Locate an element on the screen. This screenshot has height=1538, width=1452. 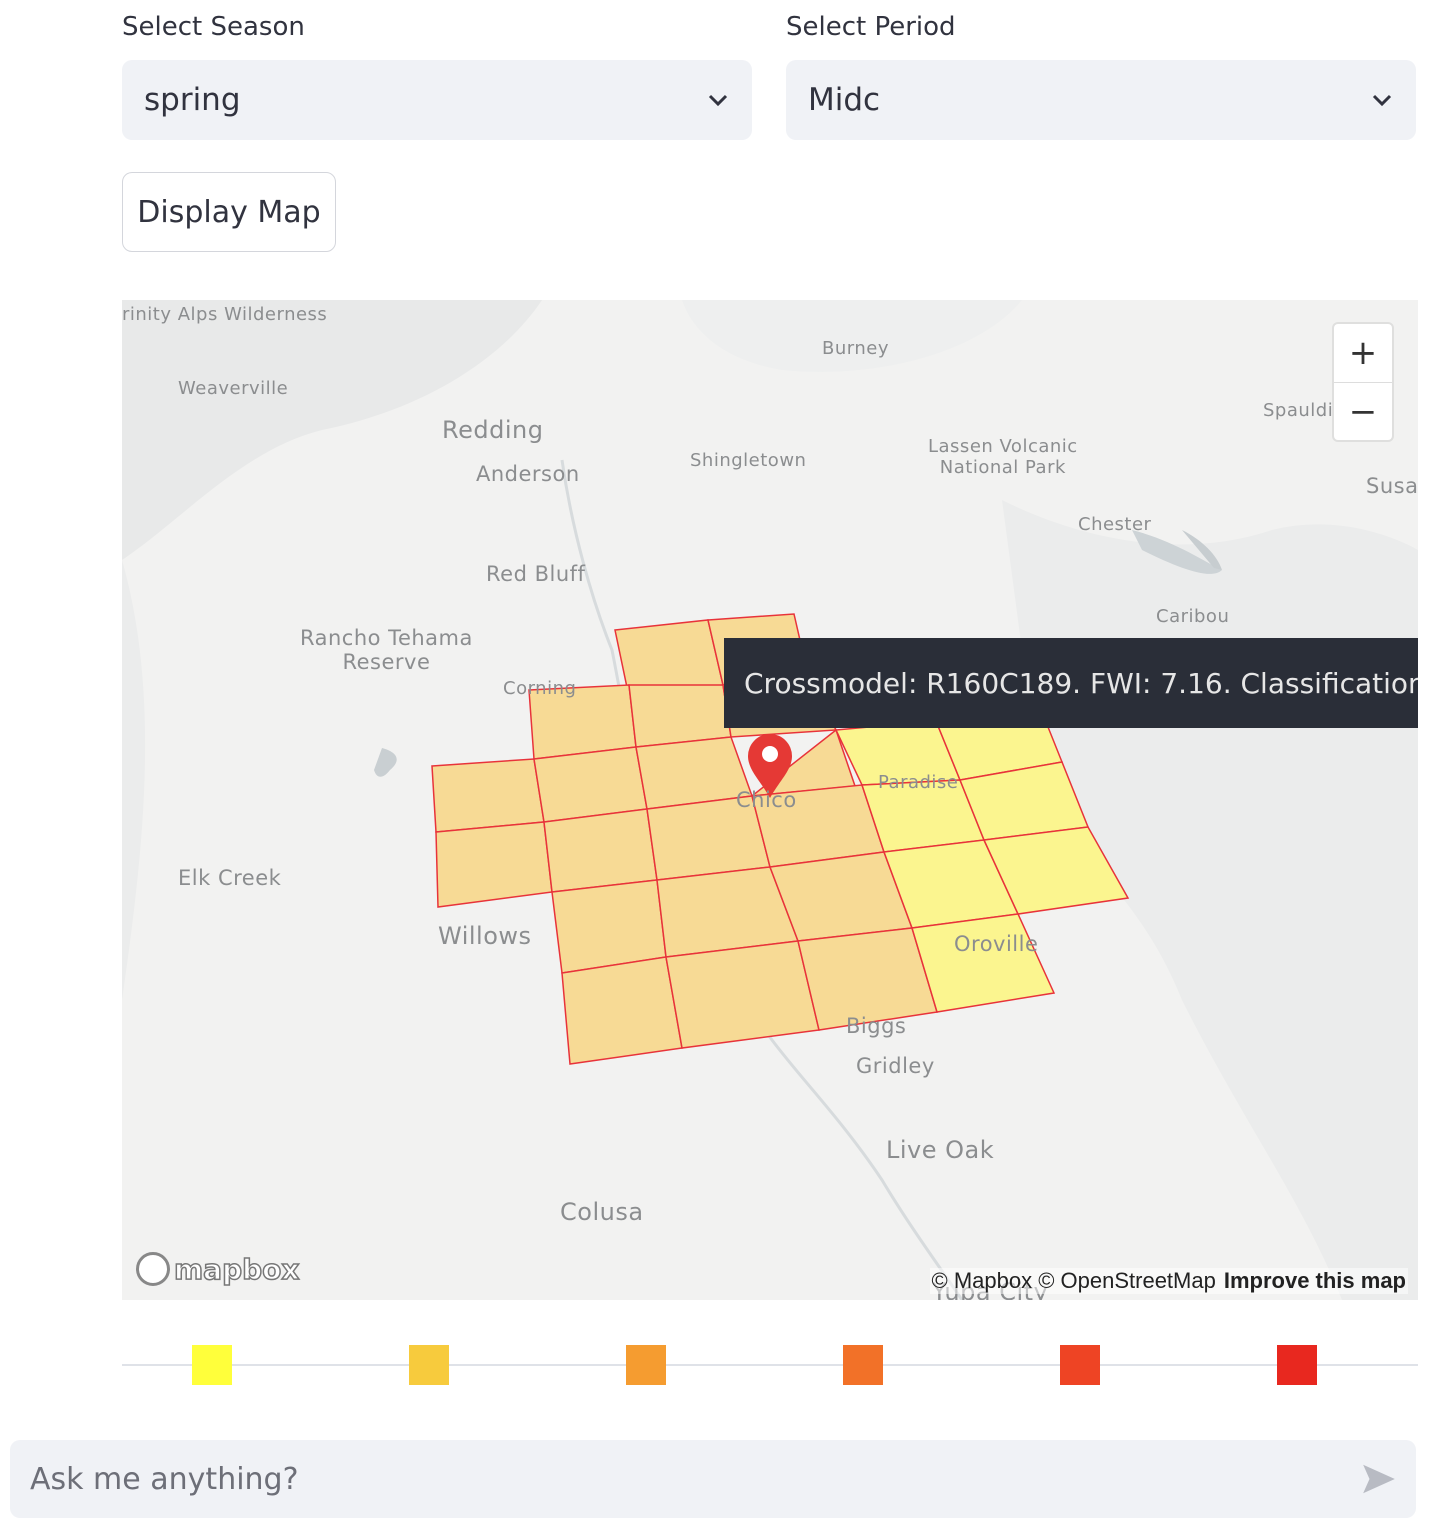
place-susan: Susai is located at coordinates (1392, 486).